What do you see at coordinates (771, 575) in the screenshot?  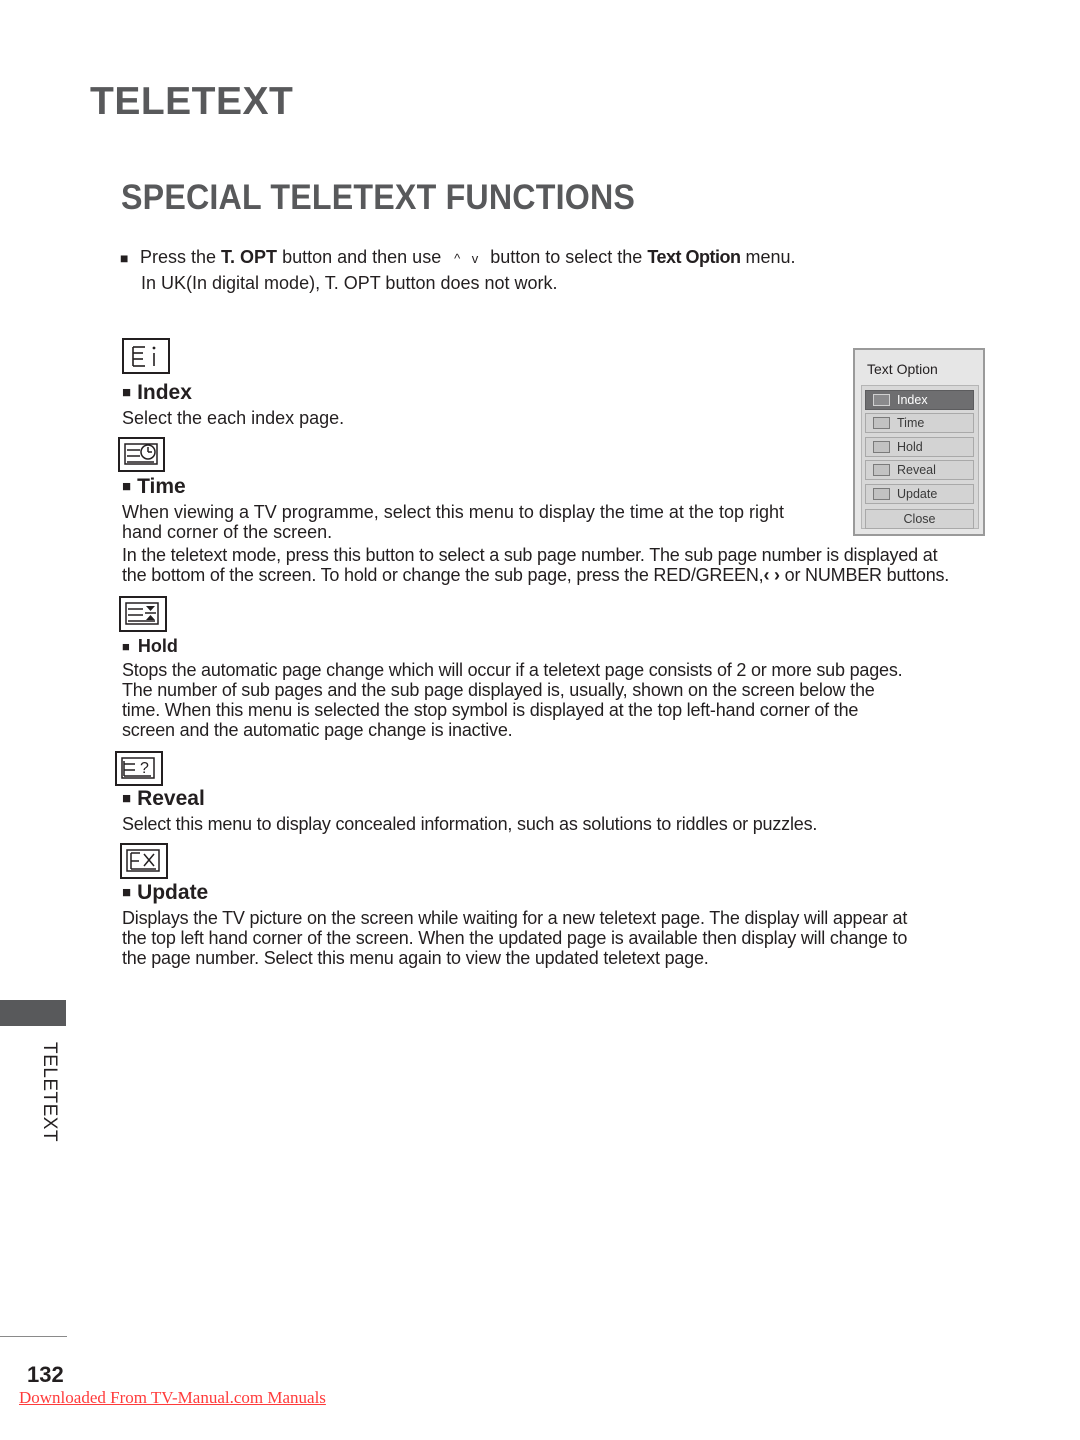 I see `left-right-arrow-icon: ‹ ›` at bounding box center [771, 575].